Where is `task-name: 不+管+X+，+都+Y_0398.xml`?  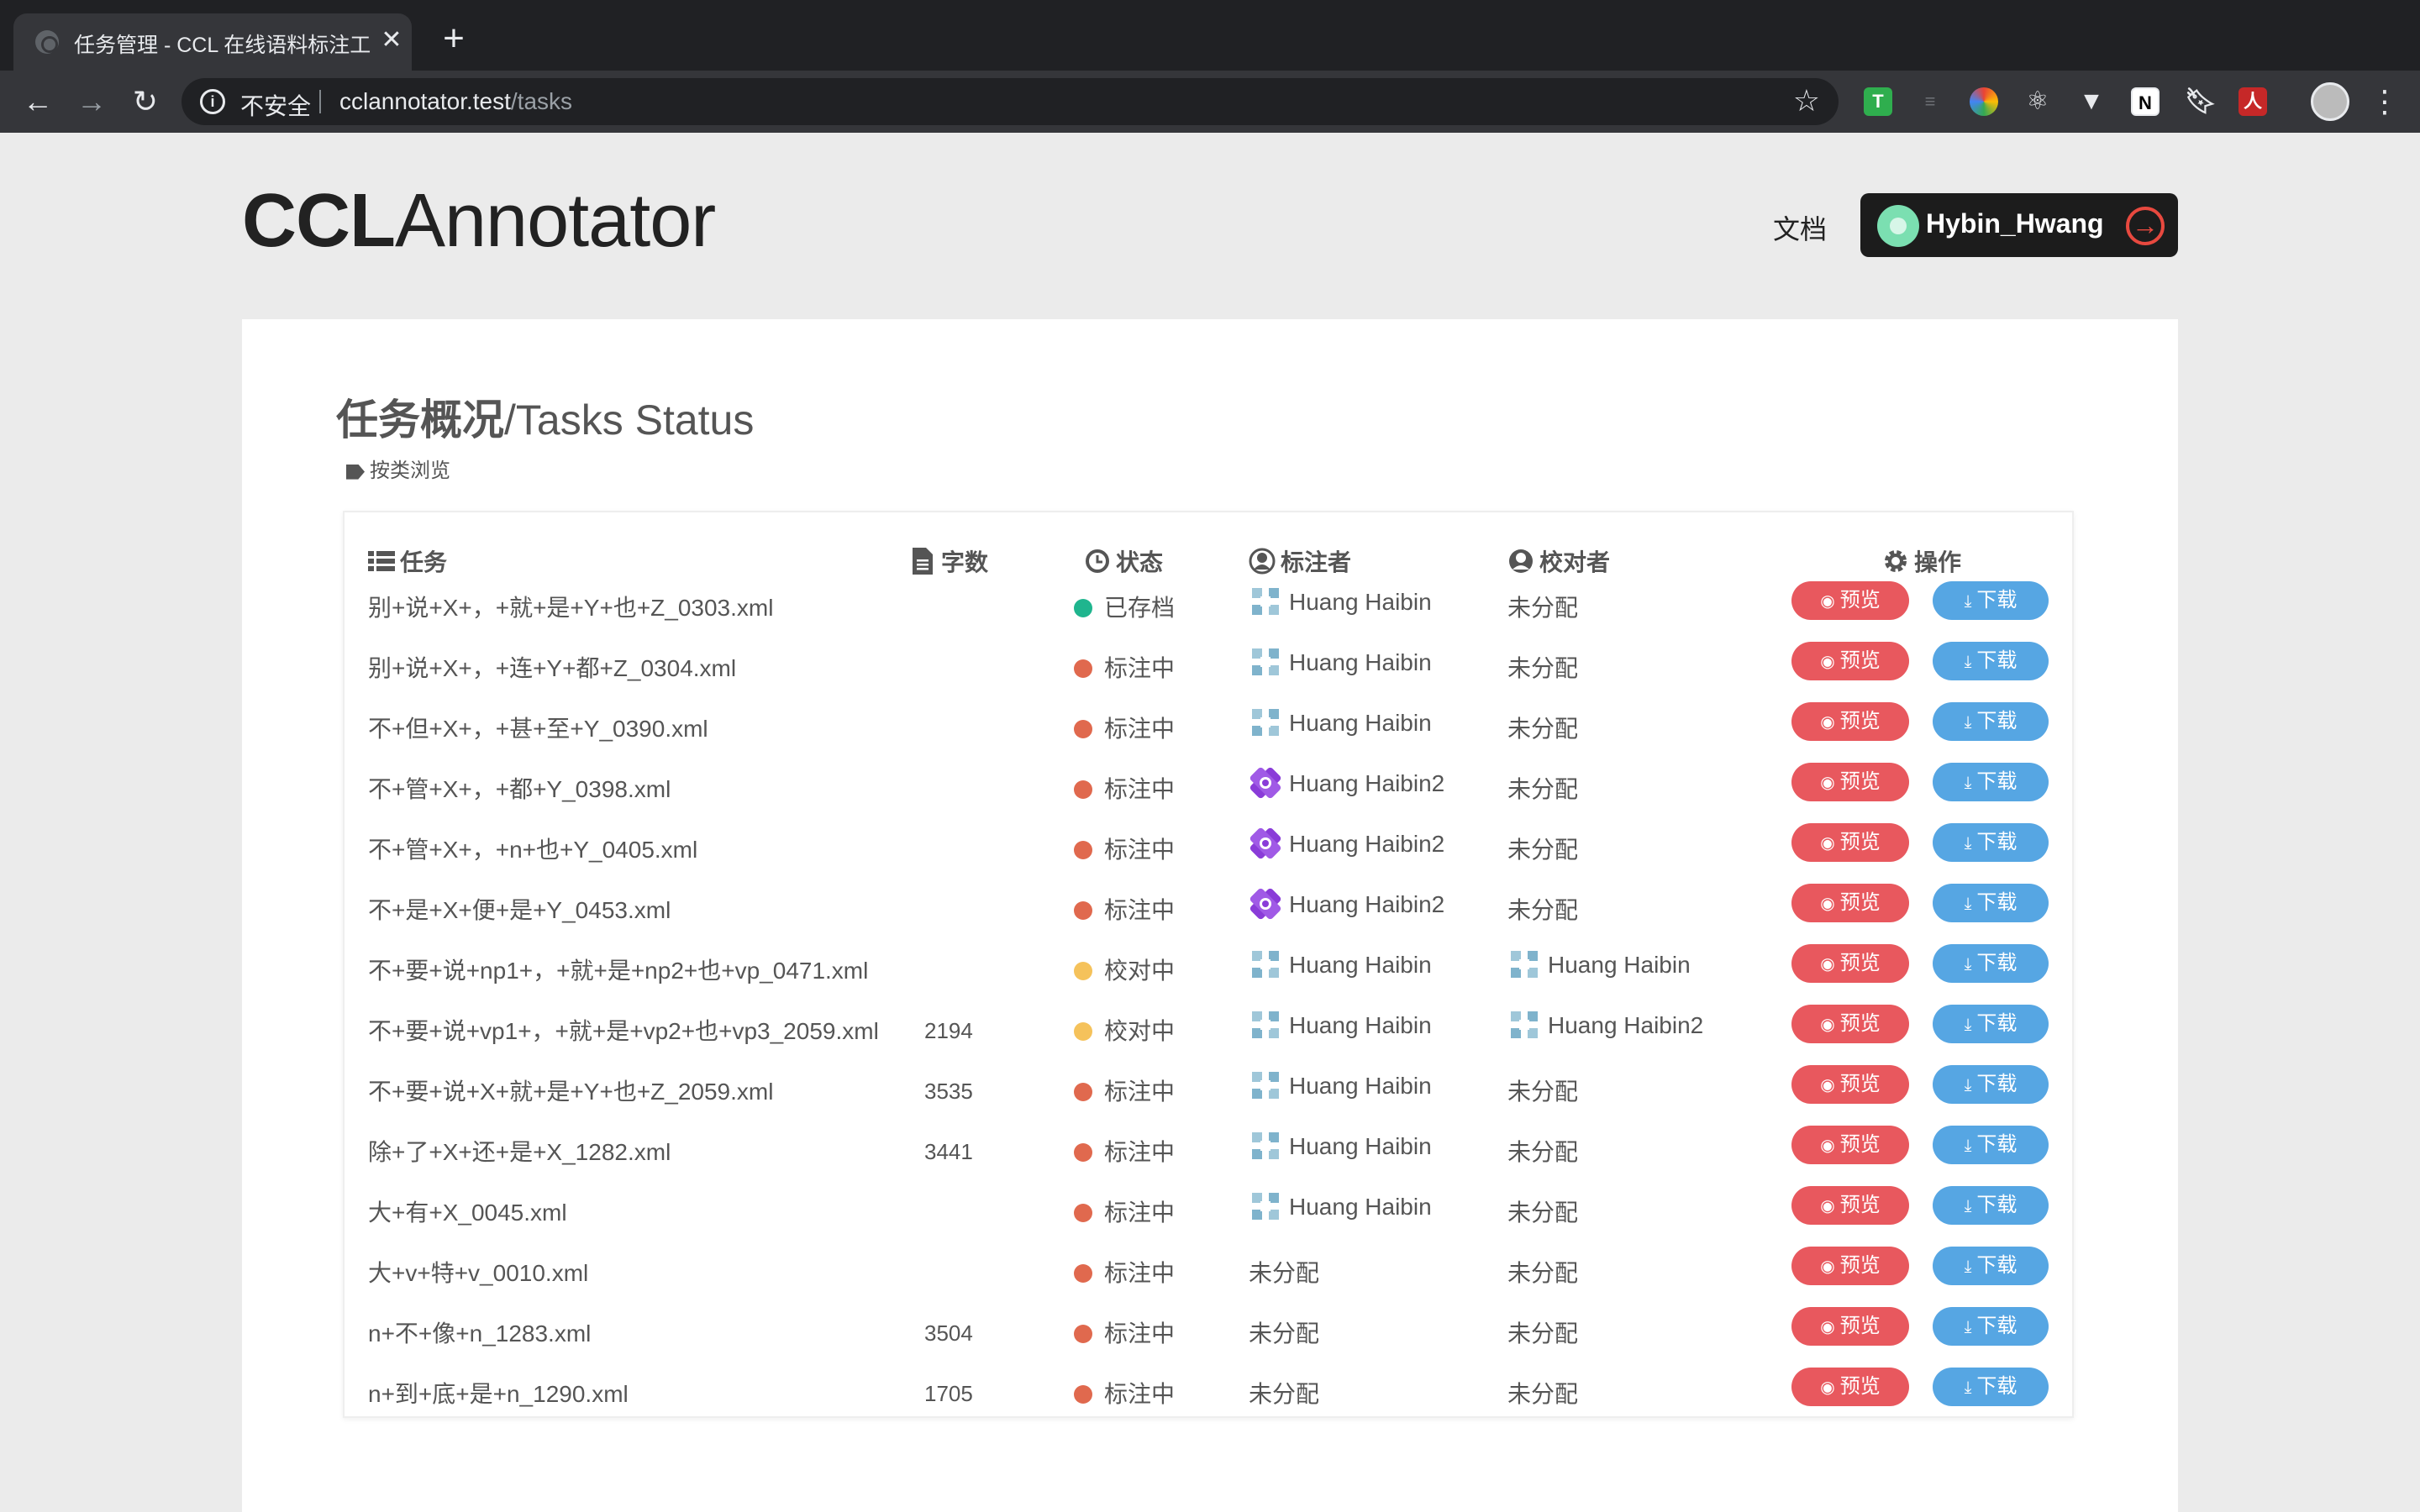
task-name: 不+管+X+，+都+Y_0398.xml is located at coordinates (519, 788).